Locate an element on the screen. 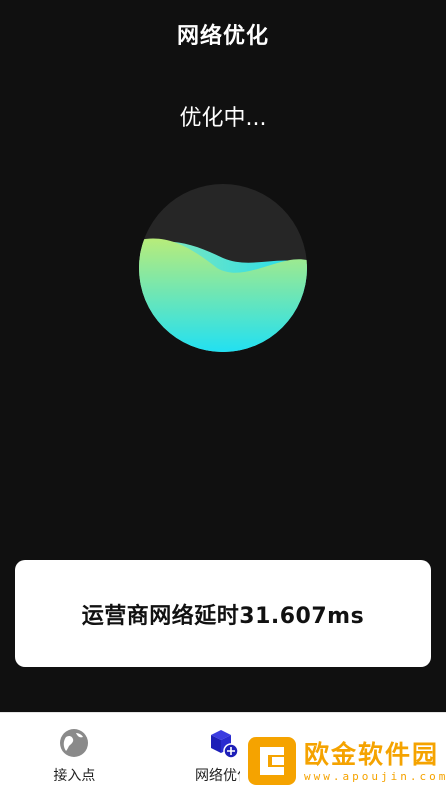 This screenshot has width=446, height=797. page-title: 网络优化 is located at coordinates (222, 36).